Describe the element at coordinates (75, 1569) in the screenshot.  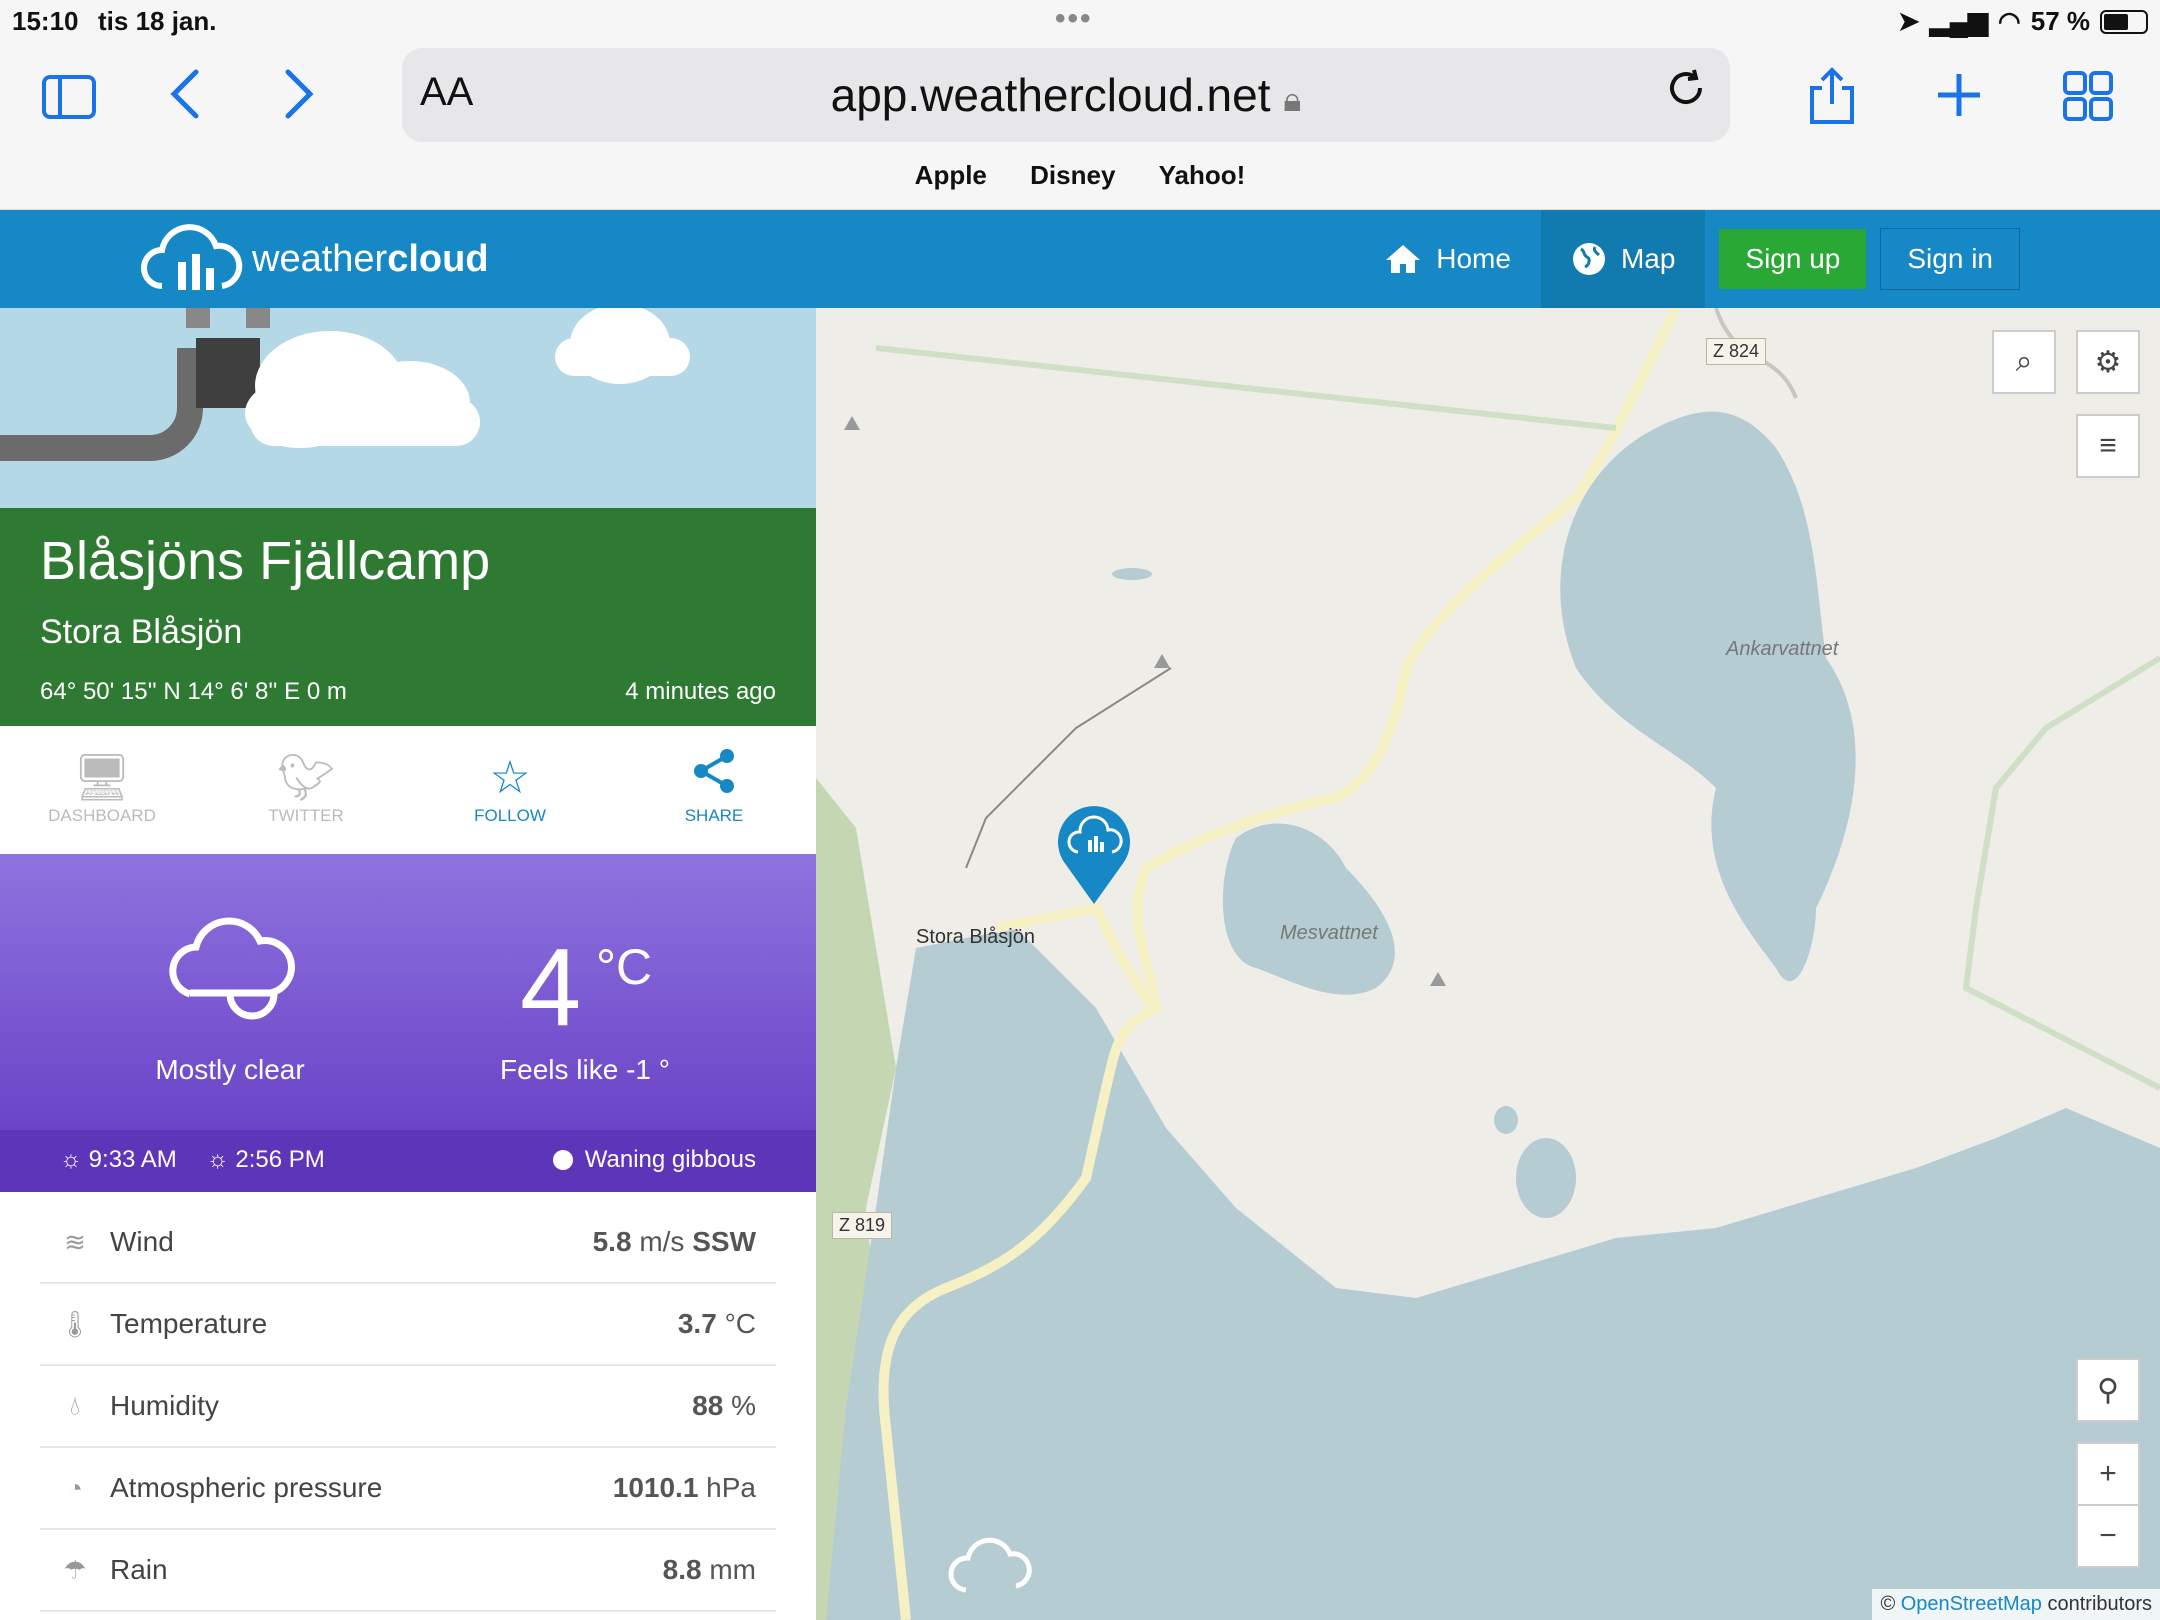
I see `umbrella-icon: ☂︎` at that location.